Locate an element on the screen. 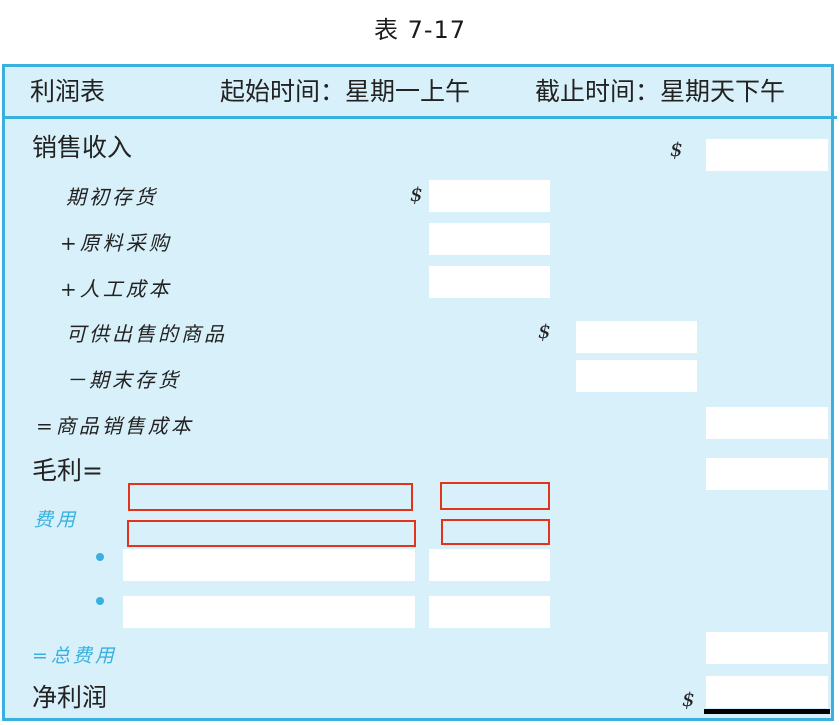 The image size is (840, 725). row-label-cogs: =商品销售成本 is located at coordinates (115, 426).